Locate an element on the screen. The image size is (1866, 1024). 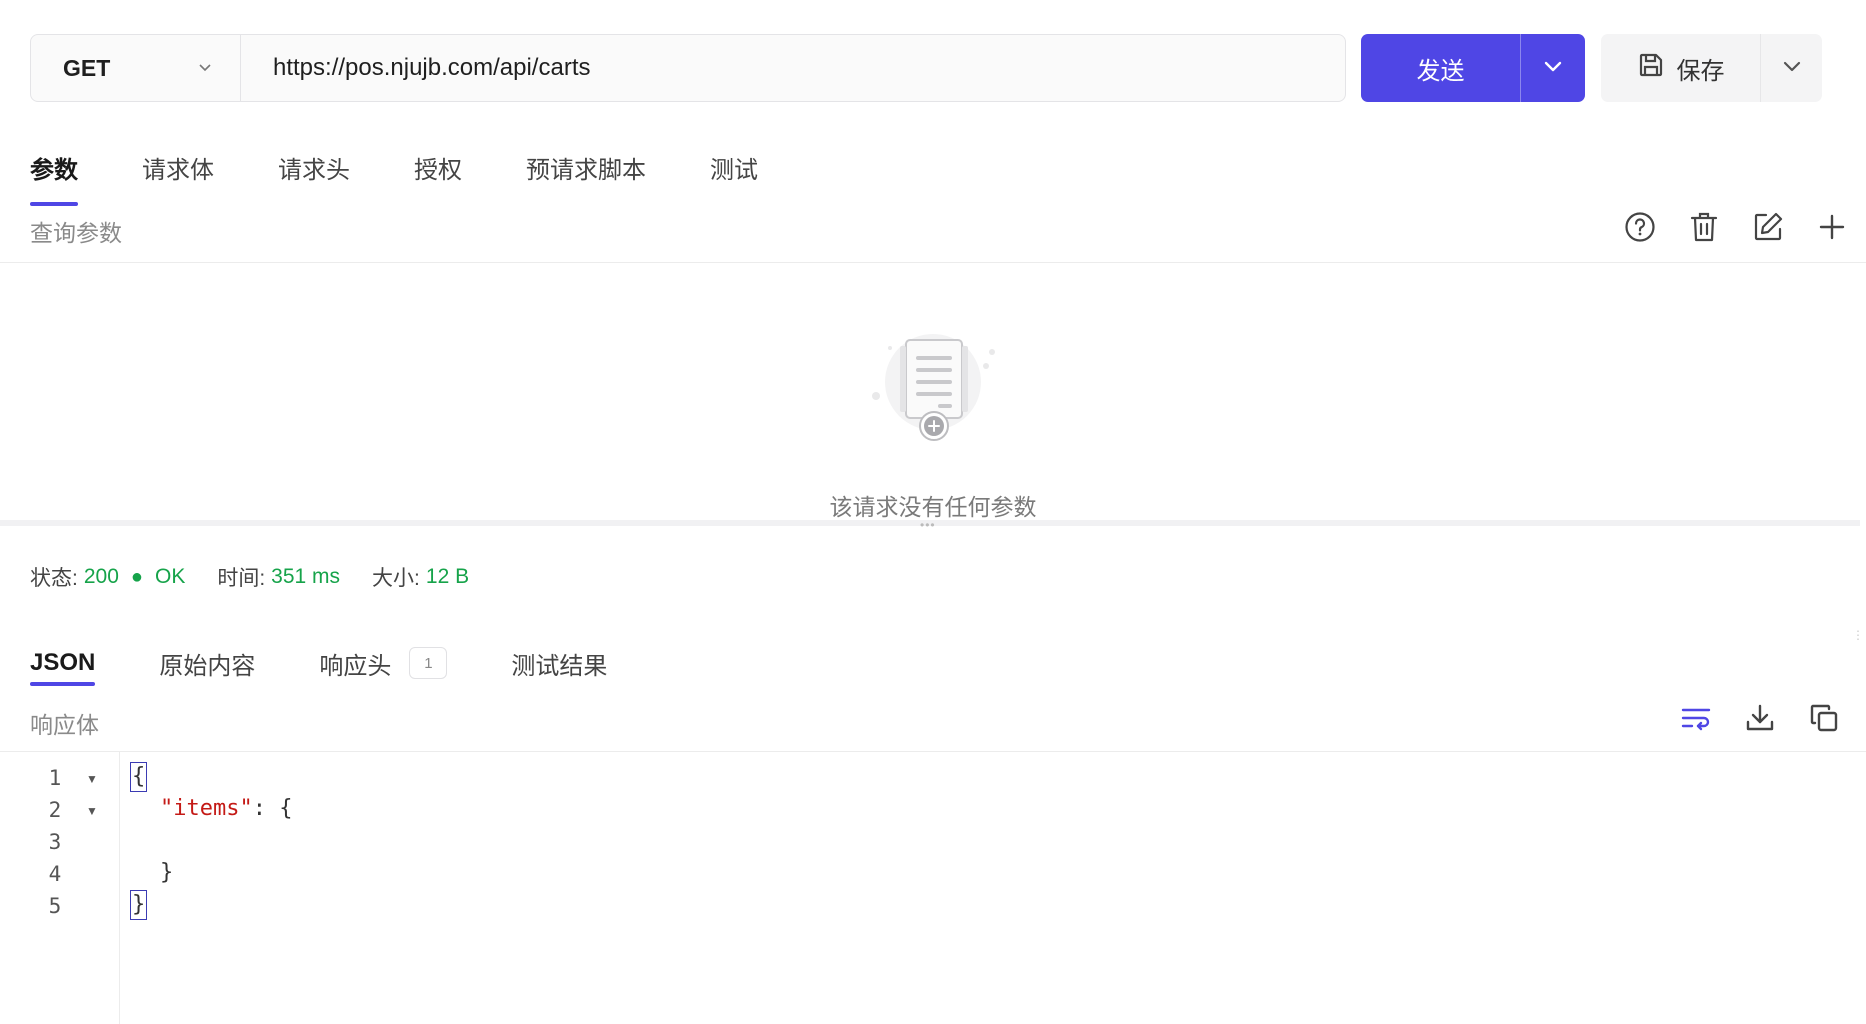
tab-label: JSON is located at coordinates (63, 662).